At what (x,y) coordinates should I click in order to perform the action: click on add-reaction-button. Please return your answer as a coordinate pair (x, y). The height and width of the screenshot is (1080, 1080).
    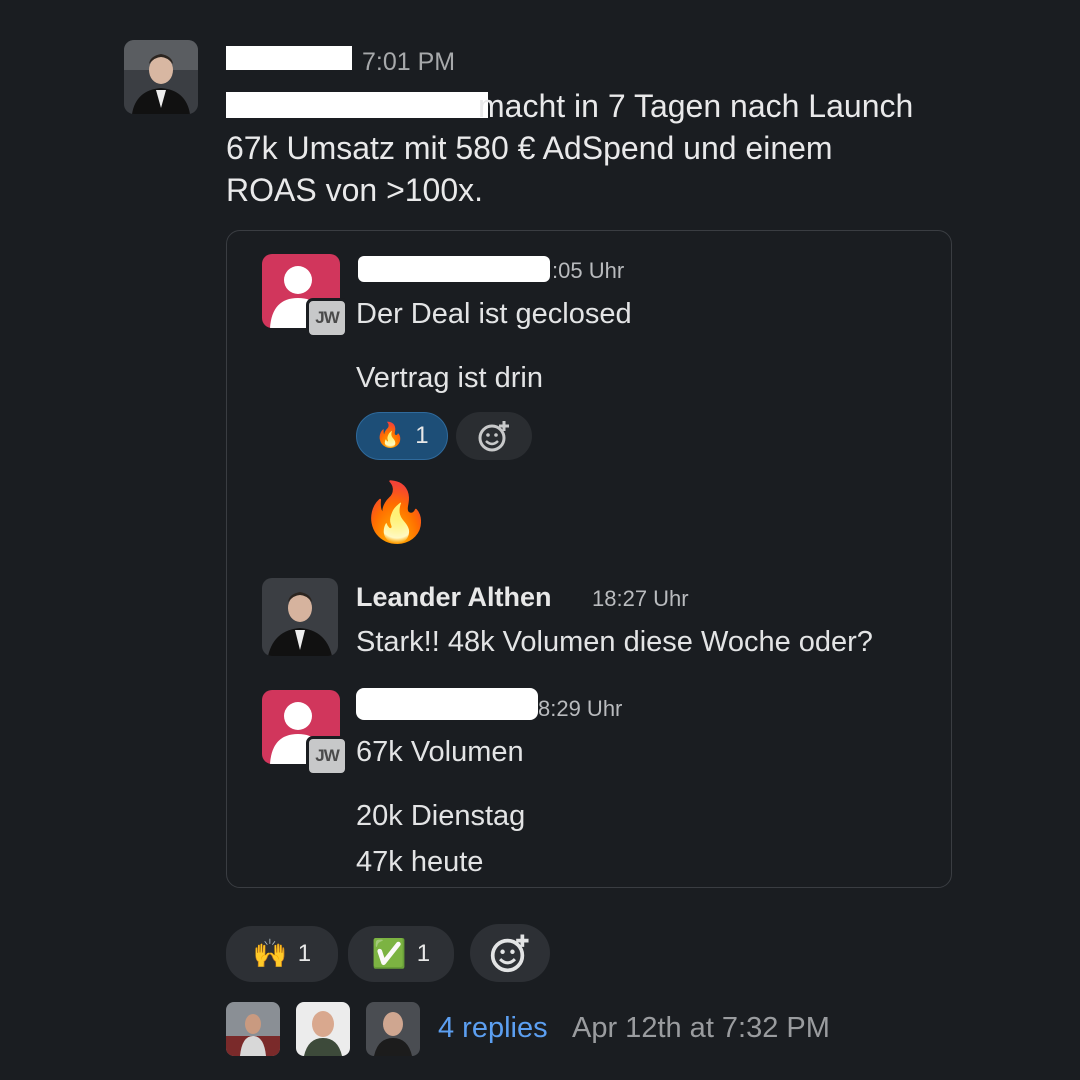
    Looking at the image, I should click on (510, 953).